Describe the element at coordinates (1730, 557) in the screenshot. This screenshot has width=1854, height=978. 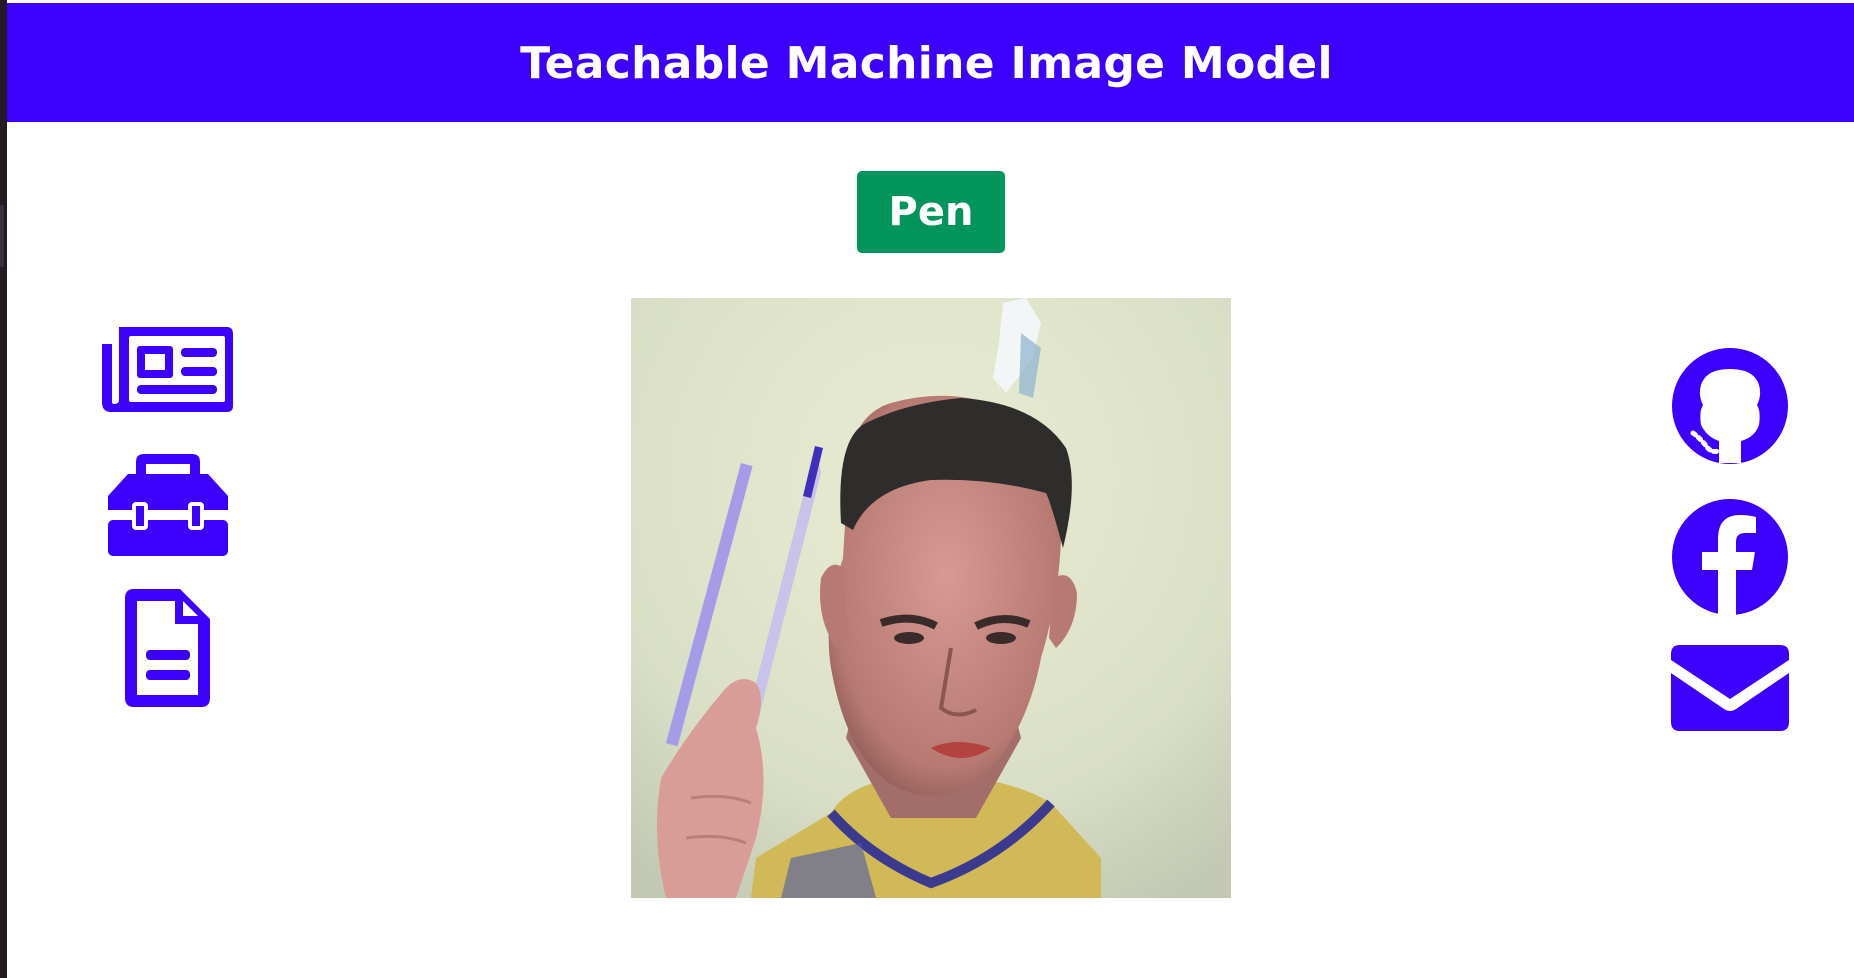
I see `facebook-icon` at that location.